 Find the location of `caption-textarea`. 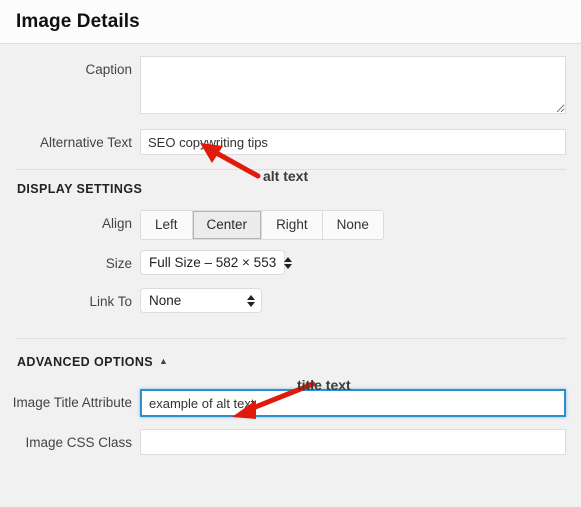

caption-textarea is located at coordinates (353, 85).